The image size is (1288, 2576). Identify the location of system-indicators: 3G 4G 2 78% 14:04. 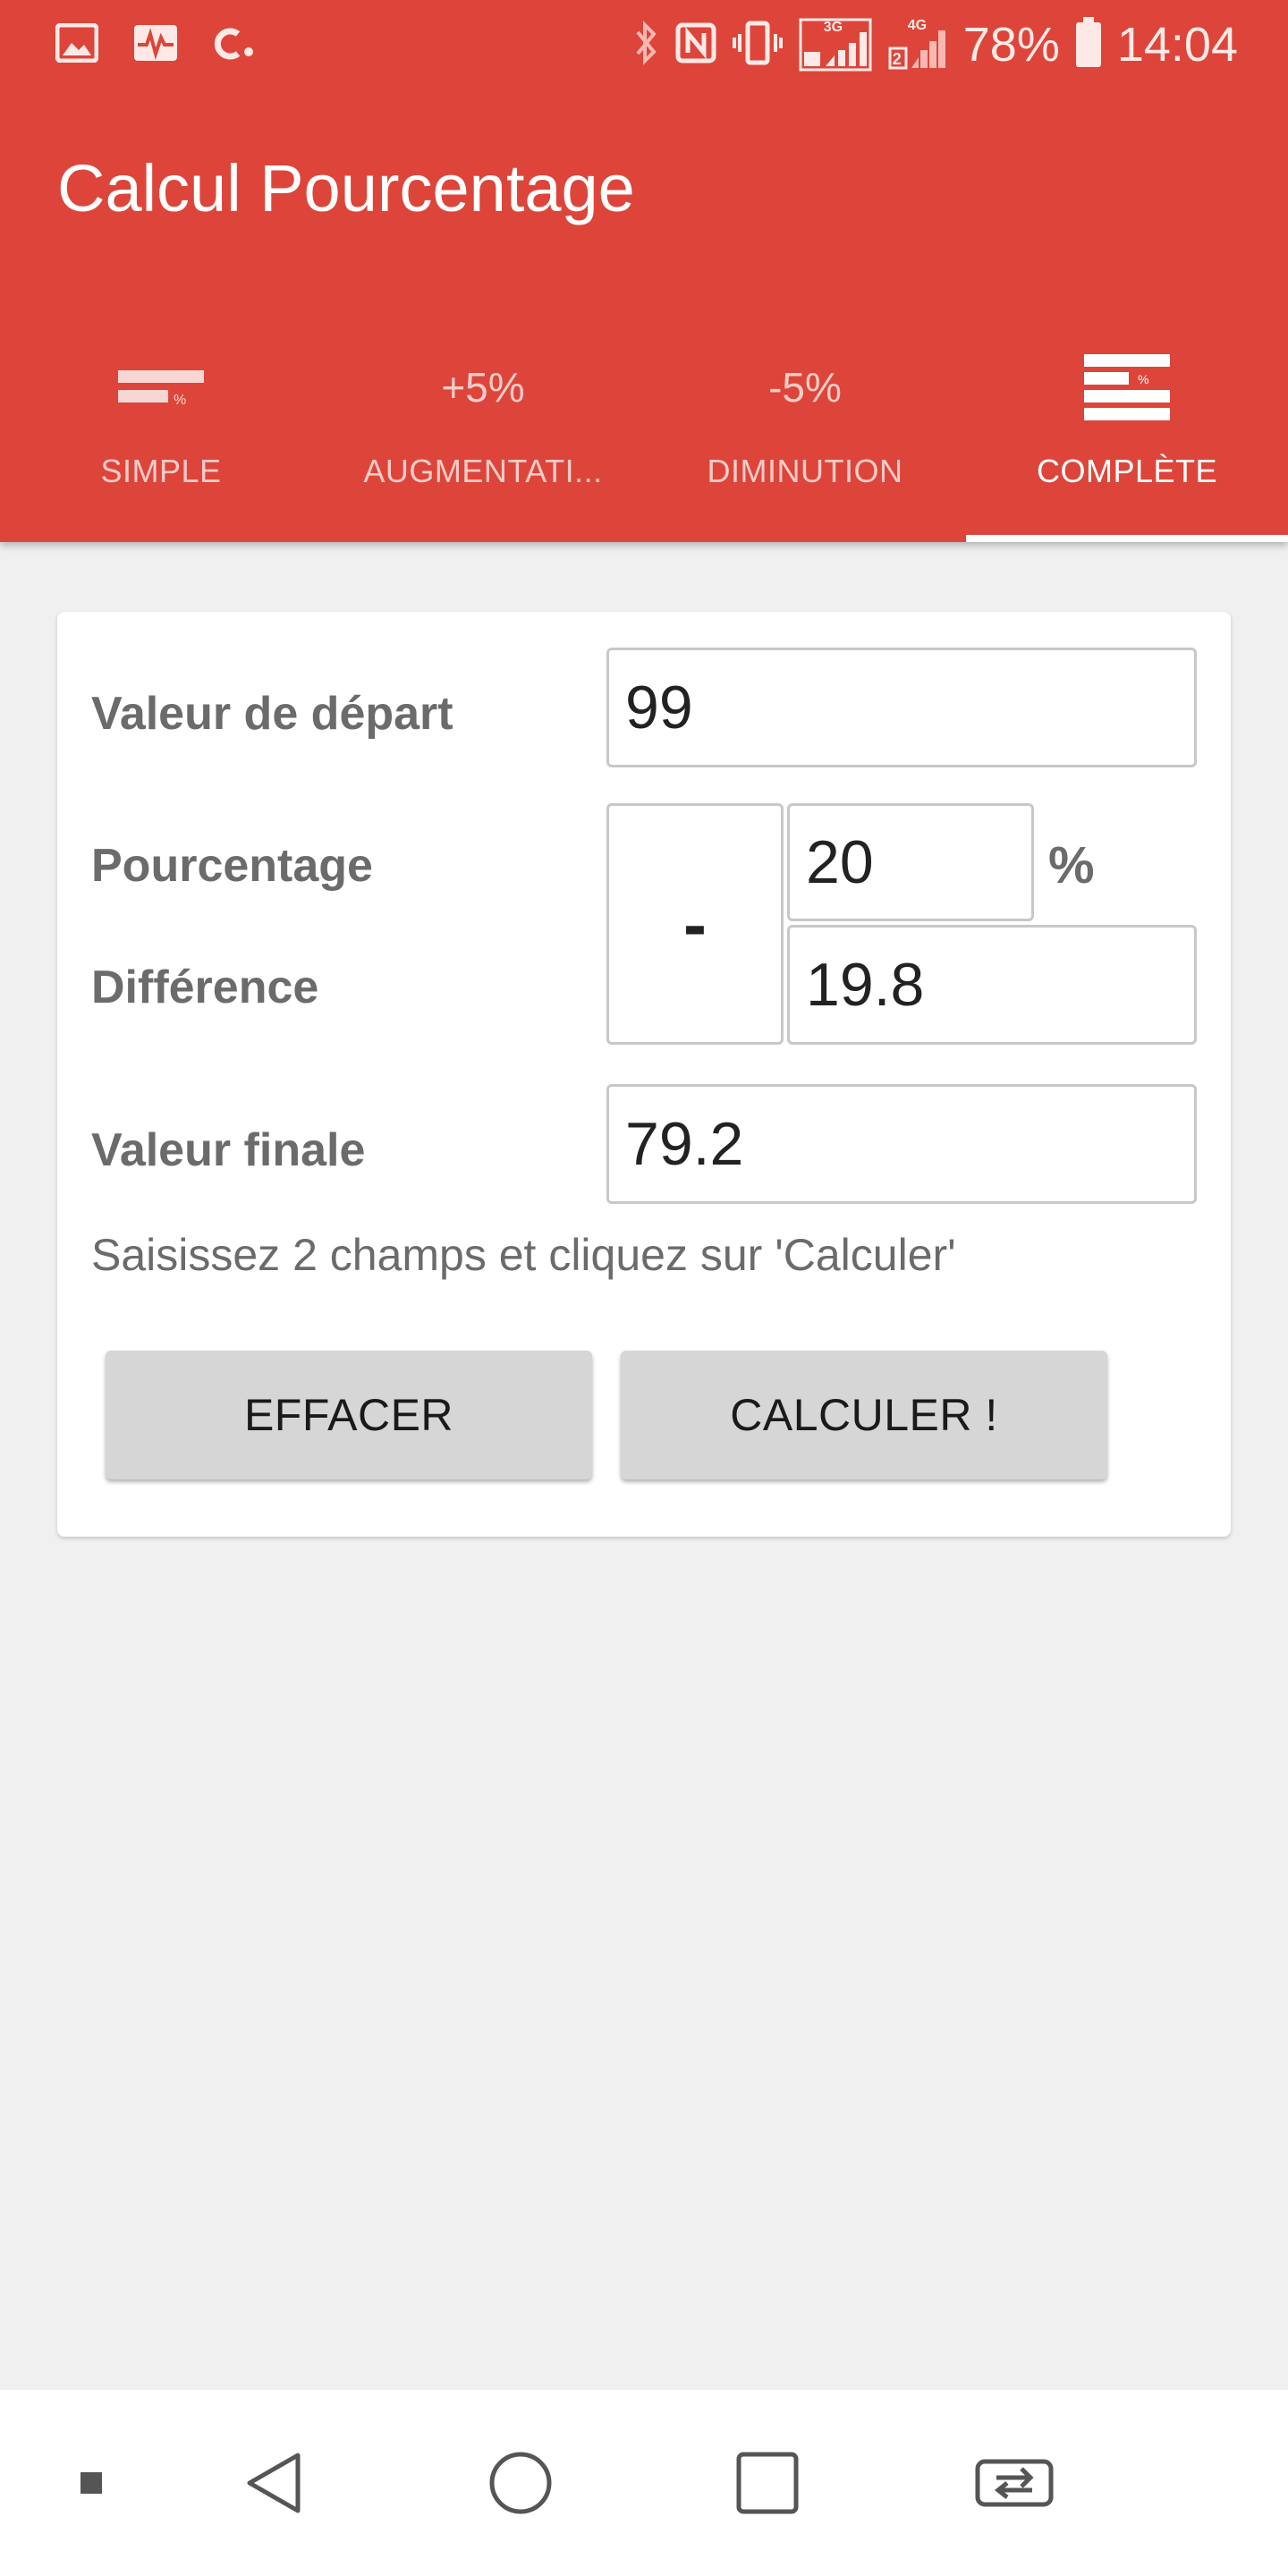
(935, 45).